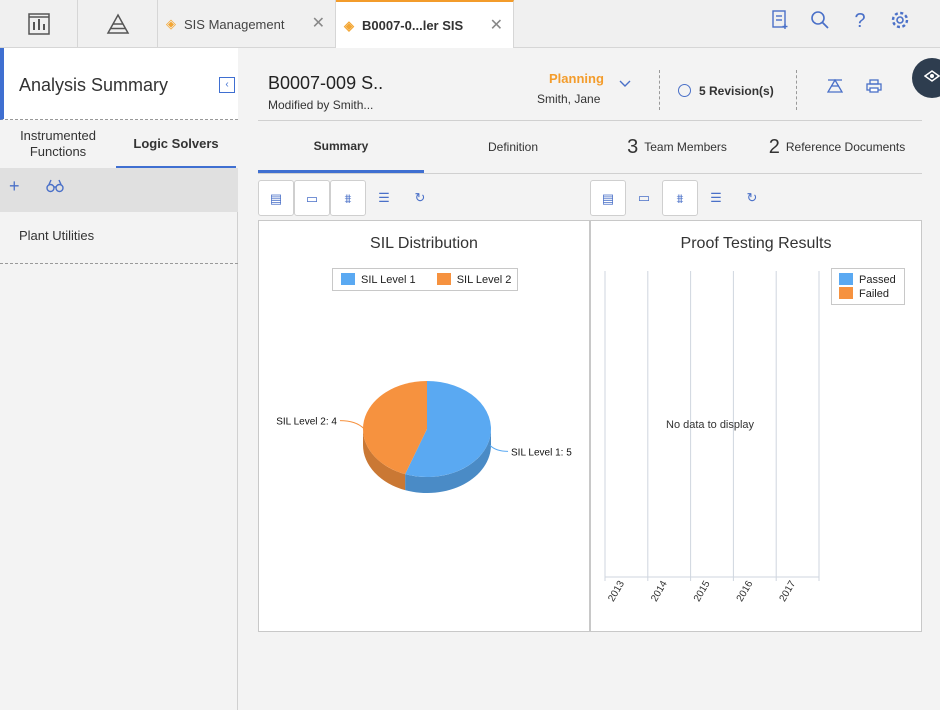 Image resolution: width=940 pixels, height=710 pixels. Describe the element at coordinates (684, 90) in the screenshot. I see `compass-icon` at that location.